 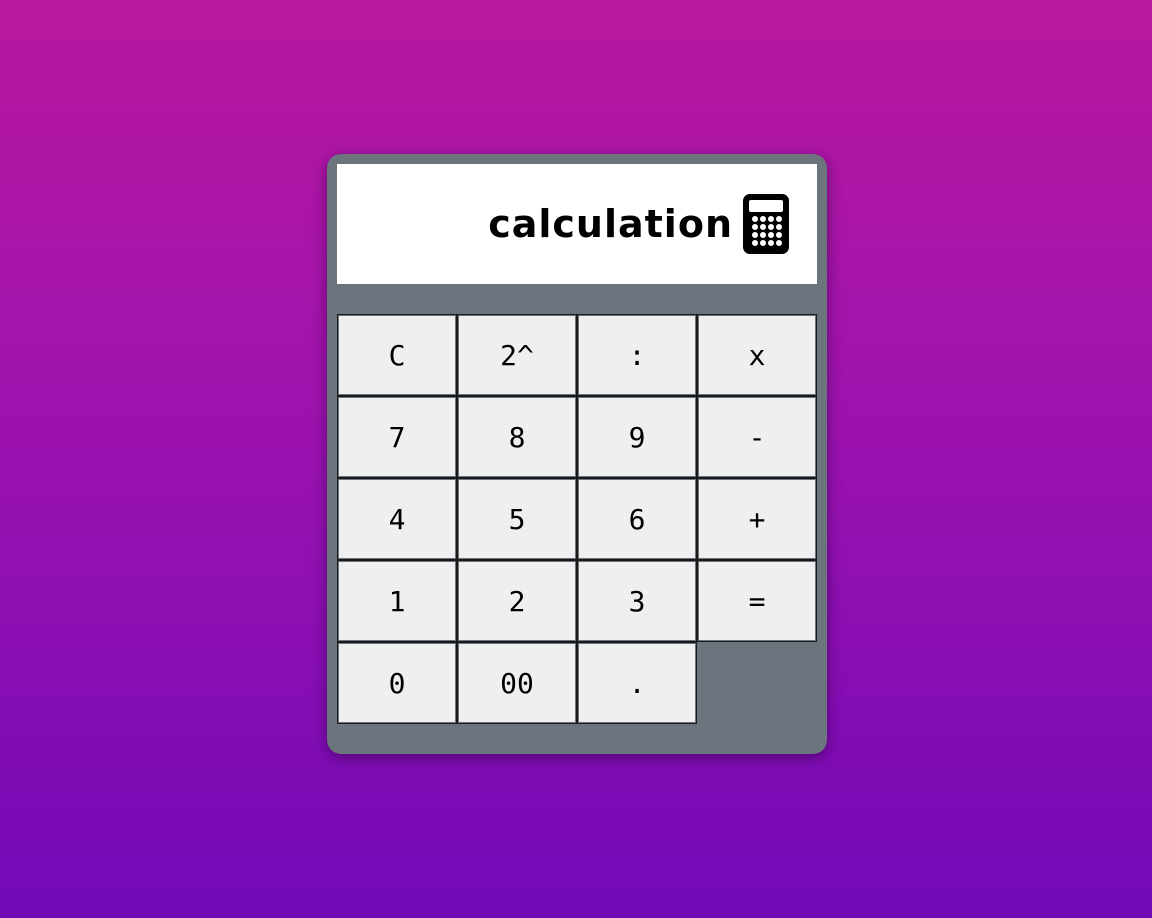 I want to click on digit-7-button: 7, so click(x=397, y=437).